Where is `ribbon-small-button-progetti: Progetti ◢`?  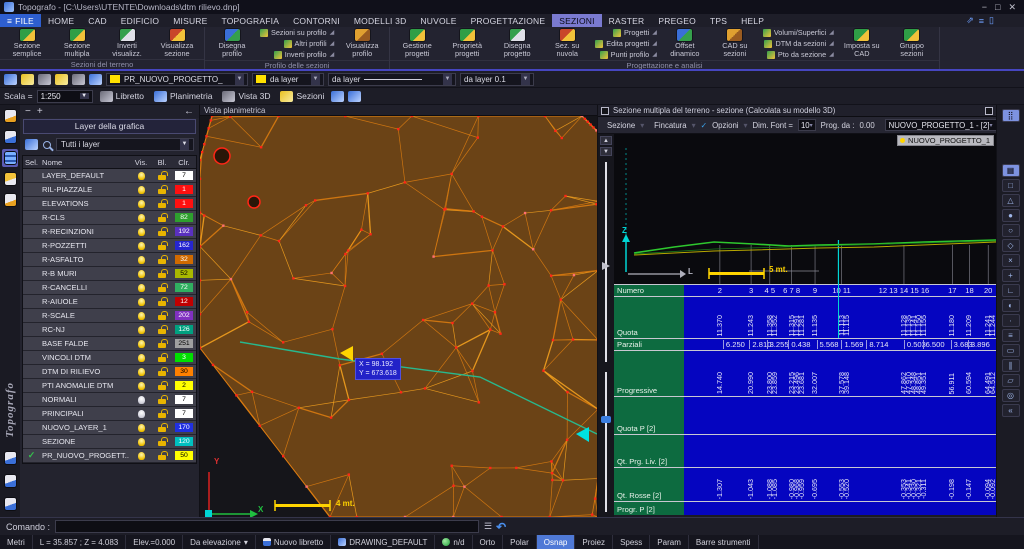
ribbon-small-button-progetti: Progetti ◢ is located at coordinates (626, 32).